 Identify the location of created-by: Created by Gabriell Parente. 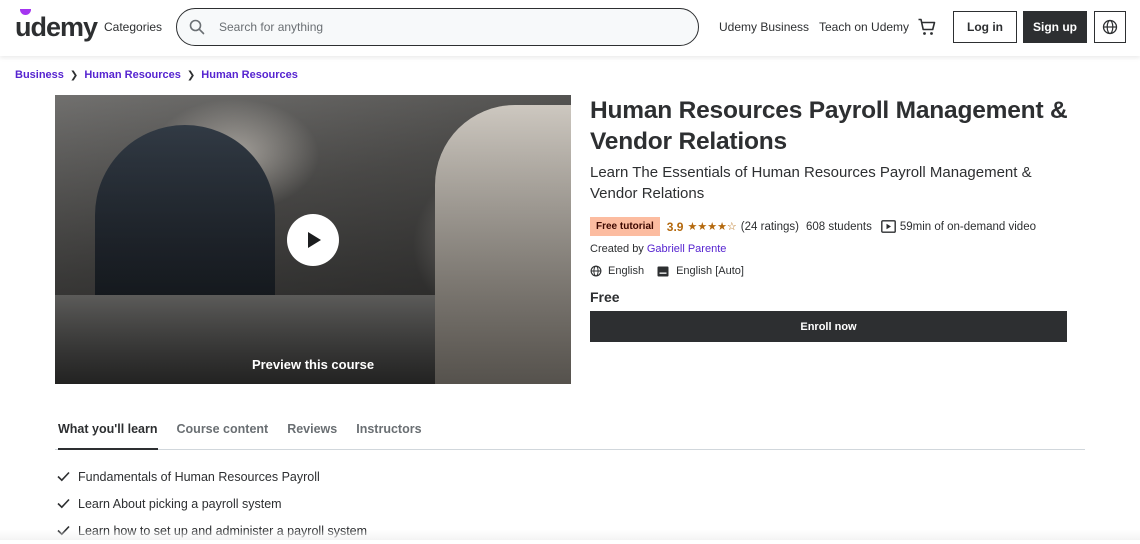
(658, 249).